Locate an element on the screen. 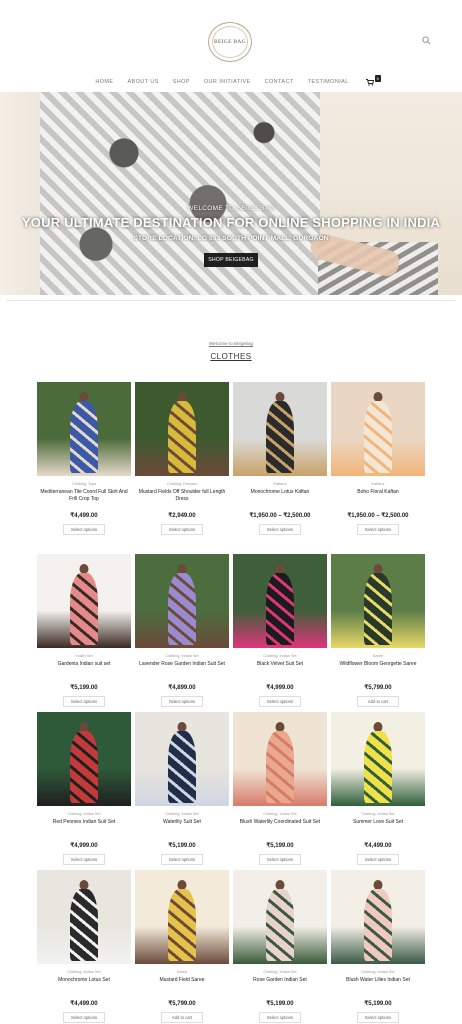 The image size is (462, 1024). nav-shop: SHOP is located at coordinates (181, 82).